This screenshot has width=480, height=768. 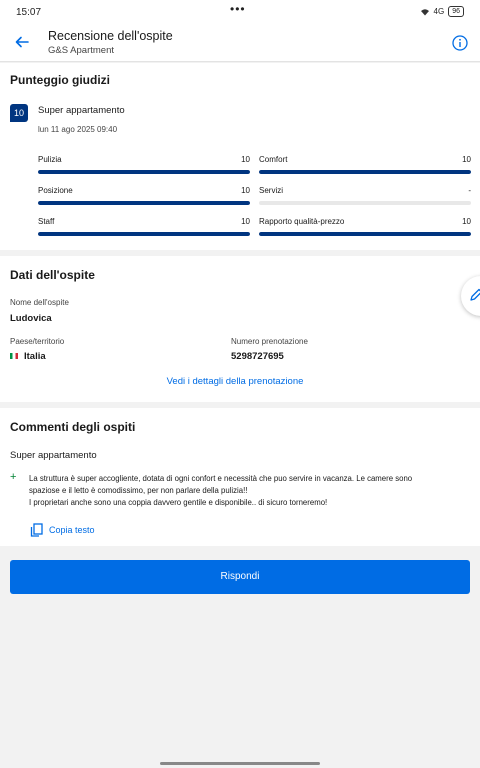 I want to click on status-bar: 15:07 ••• 4G 96, so click(x=240, y=12).